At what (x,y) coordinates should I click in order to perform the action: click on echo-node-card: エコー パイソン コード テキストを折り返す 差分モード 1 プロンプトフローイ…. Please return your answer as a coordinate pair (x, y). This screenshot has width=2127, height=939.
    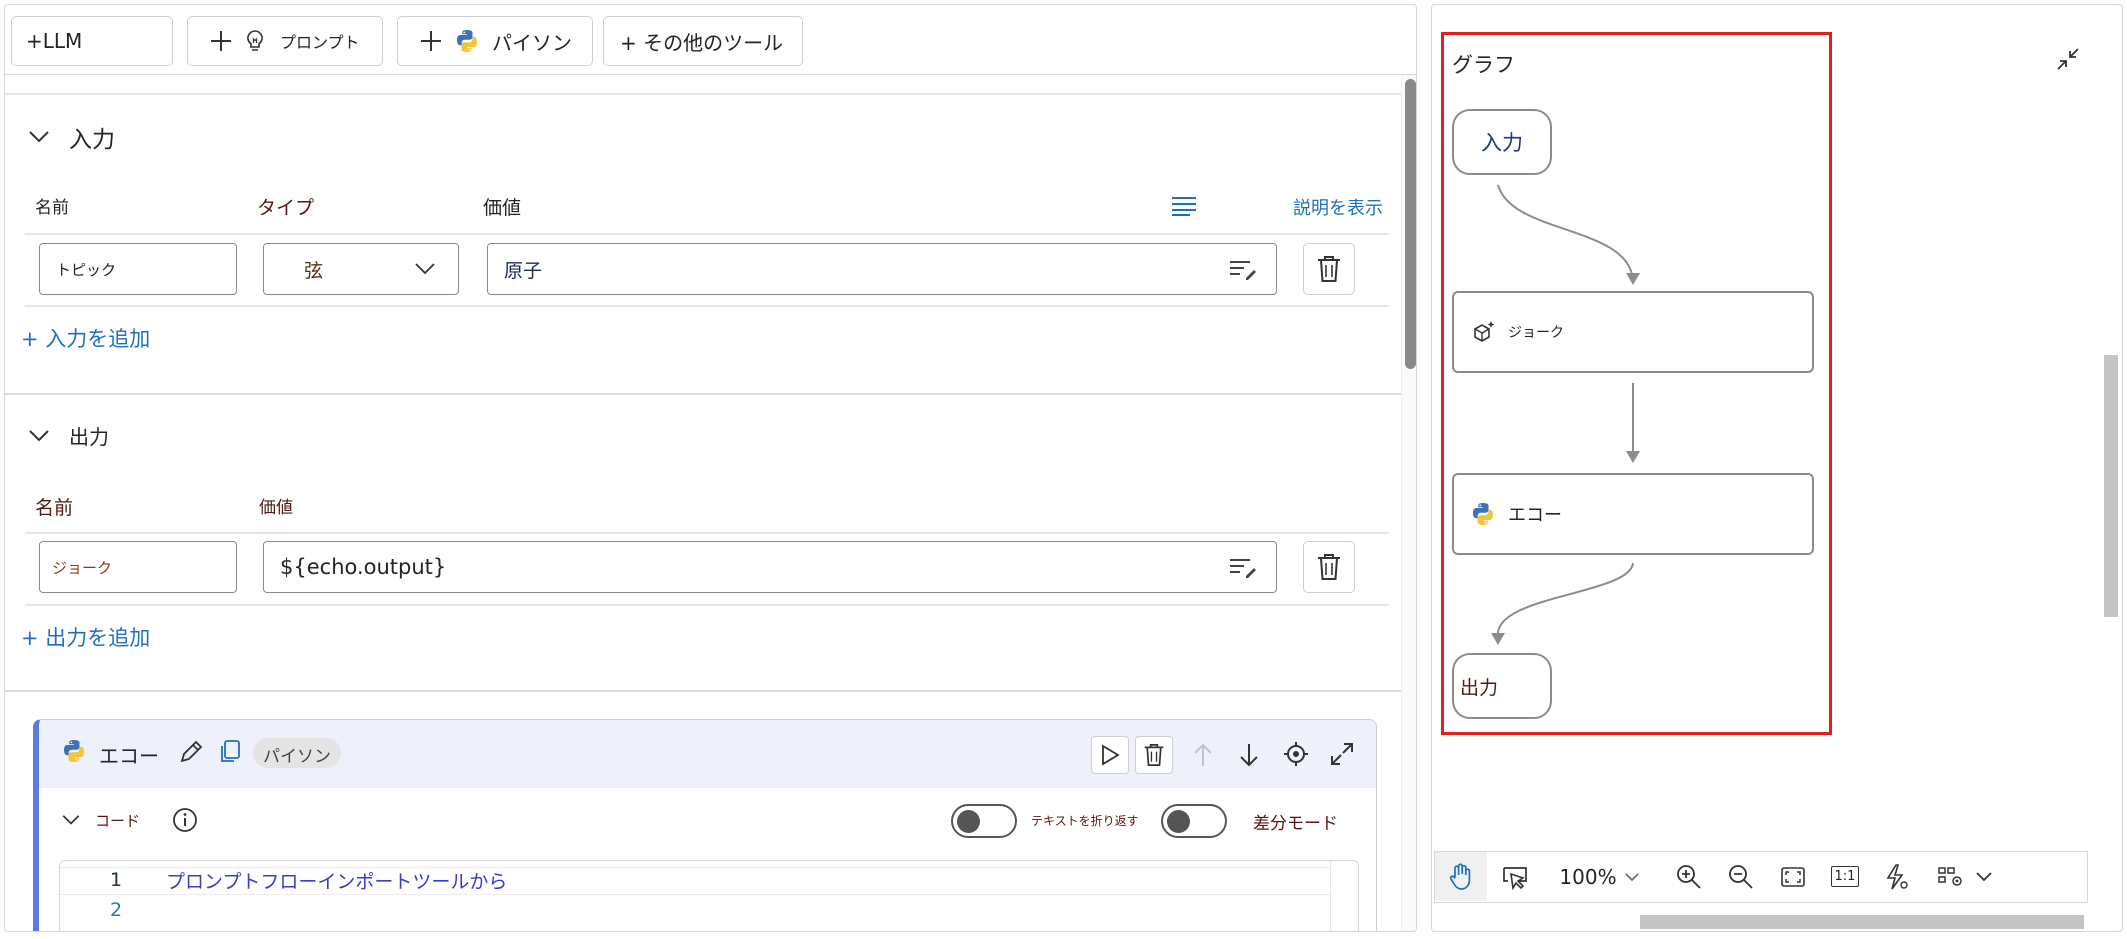
    Looking at the image, I should click on (705, 825).